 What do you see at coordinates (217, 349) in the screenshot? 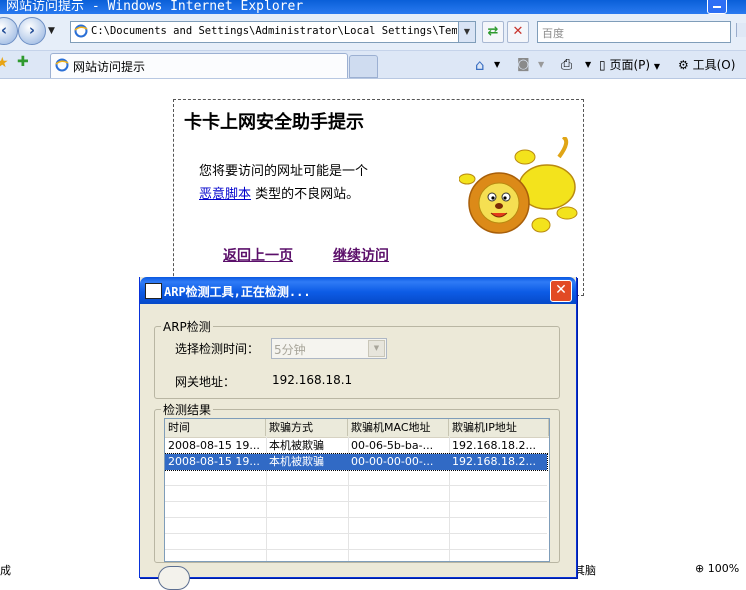
I see `interval-label: 选择检测时间：` at bounding box center [217, 349].